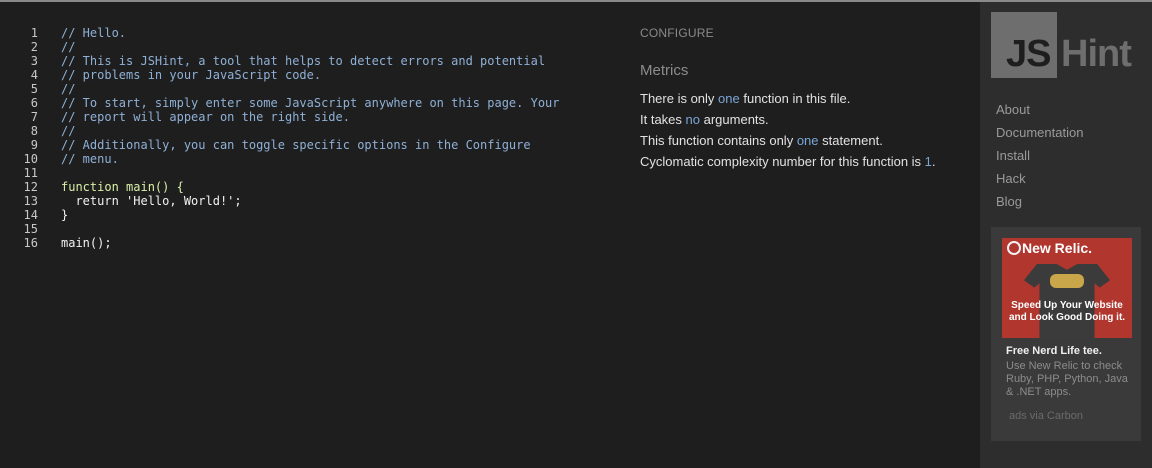  I want to click on ad-title: Free Nerd Life tee., so click(1054, 351).